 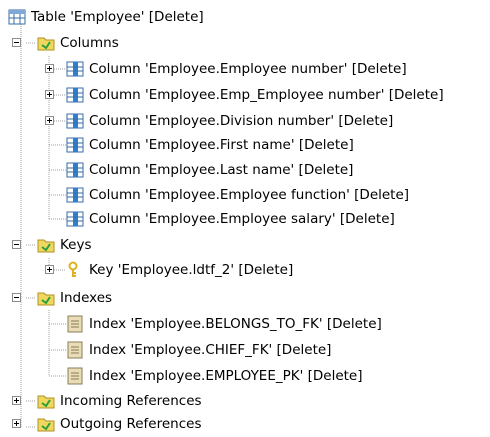 I want to click on column-label: Column 'Employee.First name' [Delete], so click(x=221, y=145).